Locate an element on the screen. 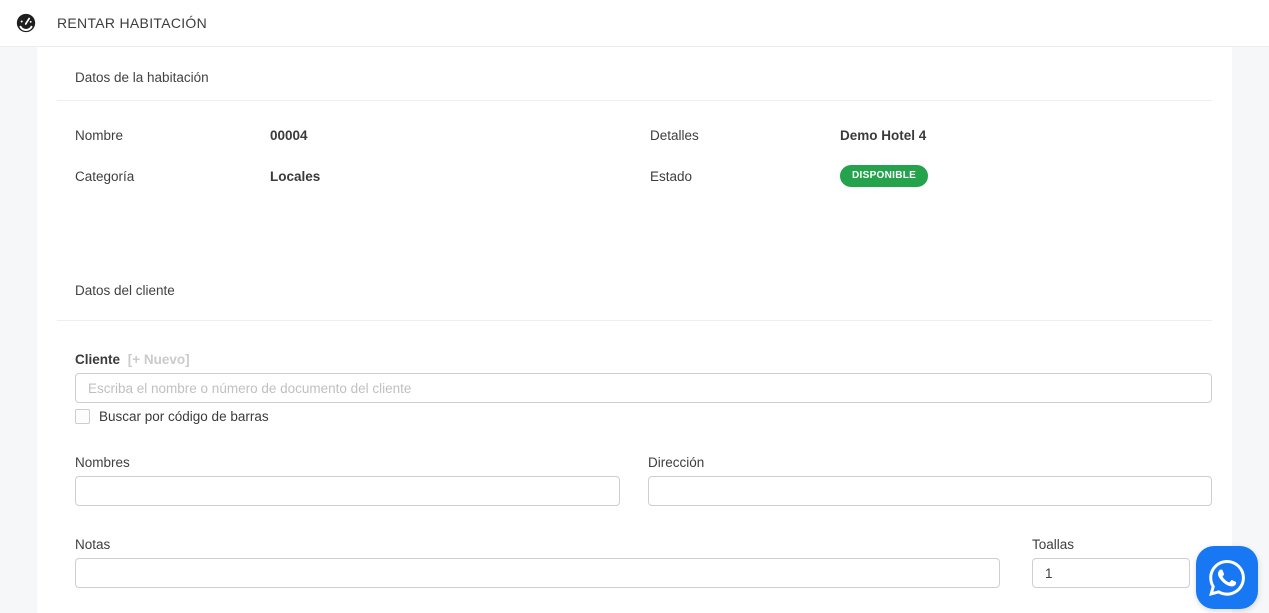 This screenshot has height=613, width=1269. cliente-line: Cliente [+ Nuevo] is located at coordinates (643, 359).